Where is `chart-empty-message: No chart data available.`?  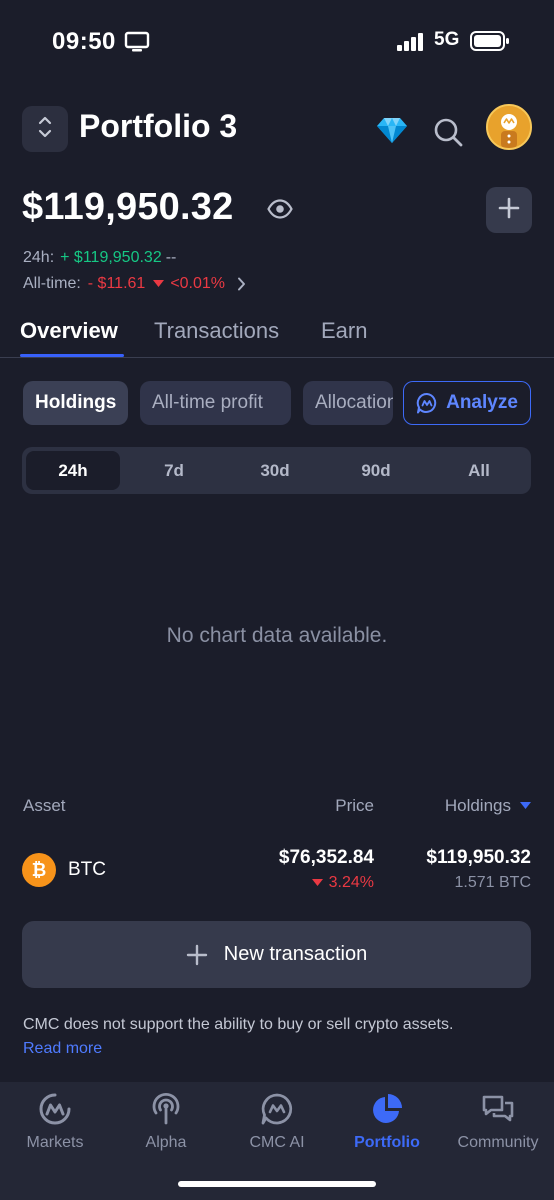 chart-empty-message: No chart data available. is located at coordinates (277, 635).